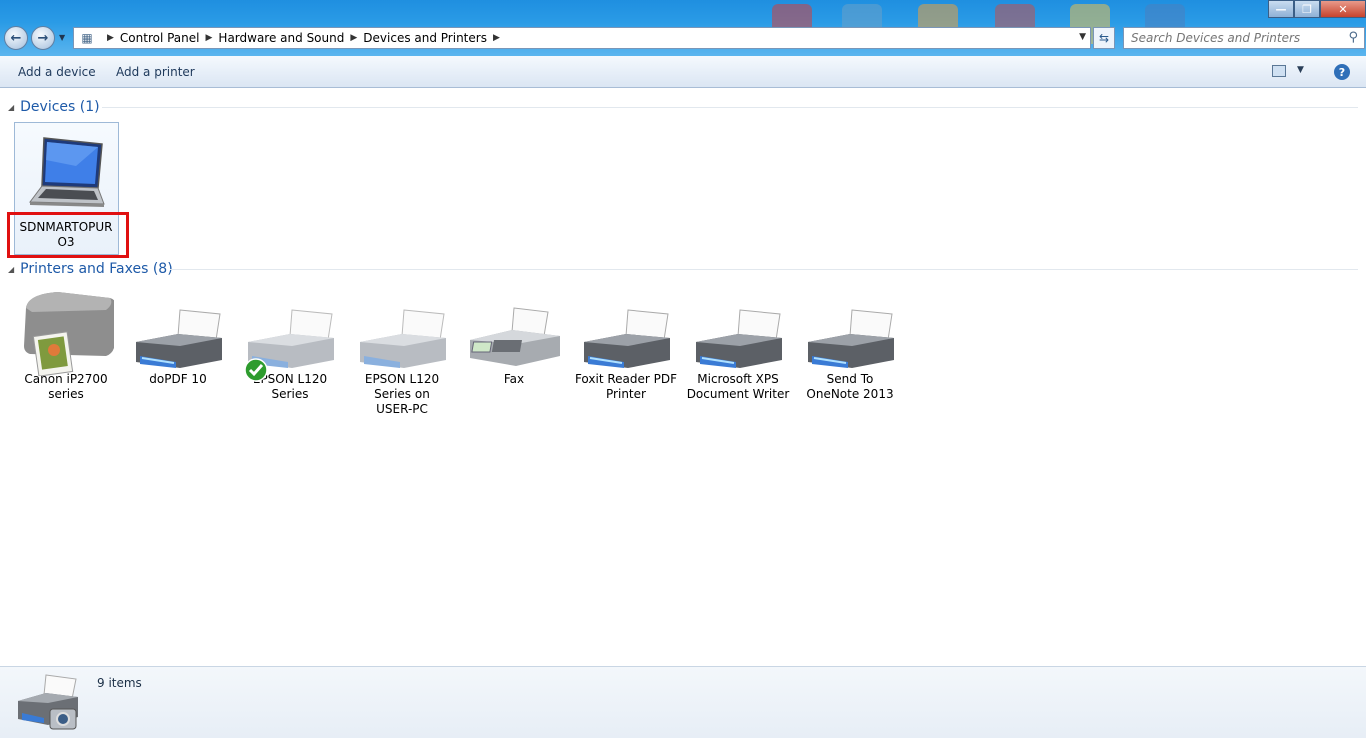 The image size is (1366, 738). I want to click on printers-group-title: Printers and Faxes (8), so click(96, 269).